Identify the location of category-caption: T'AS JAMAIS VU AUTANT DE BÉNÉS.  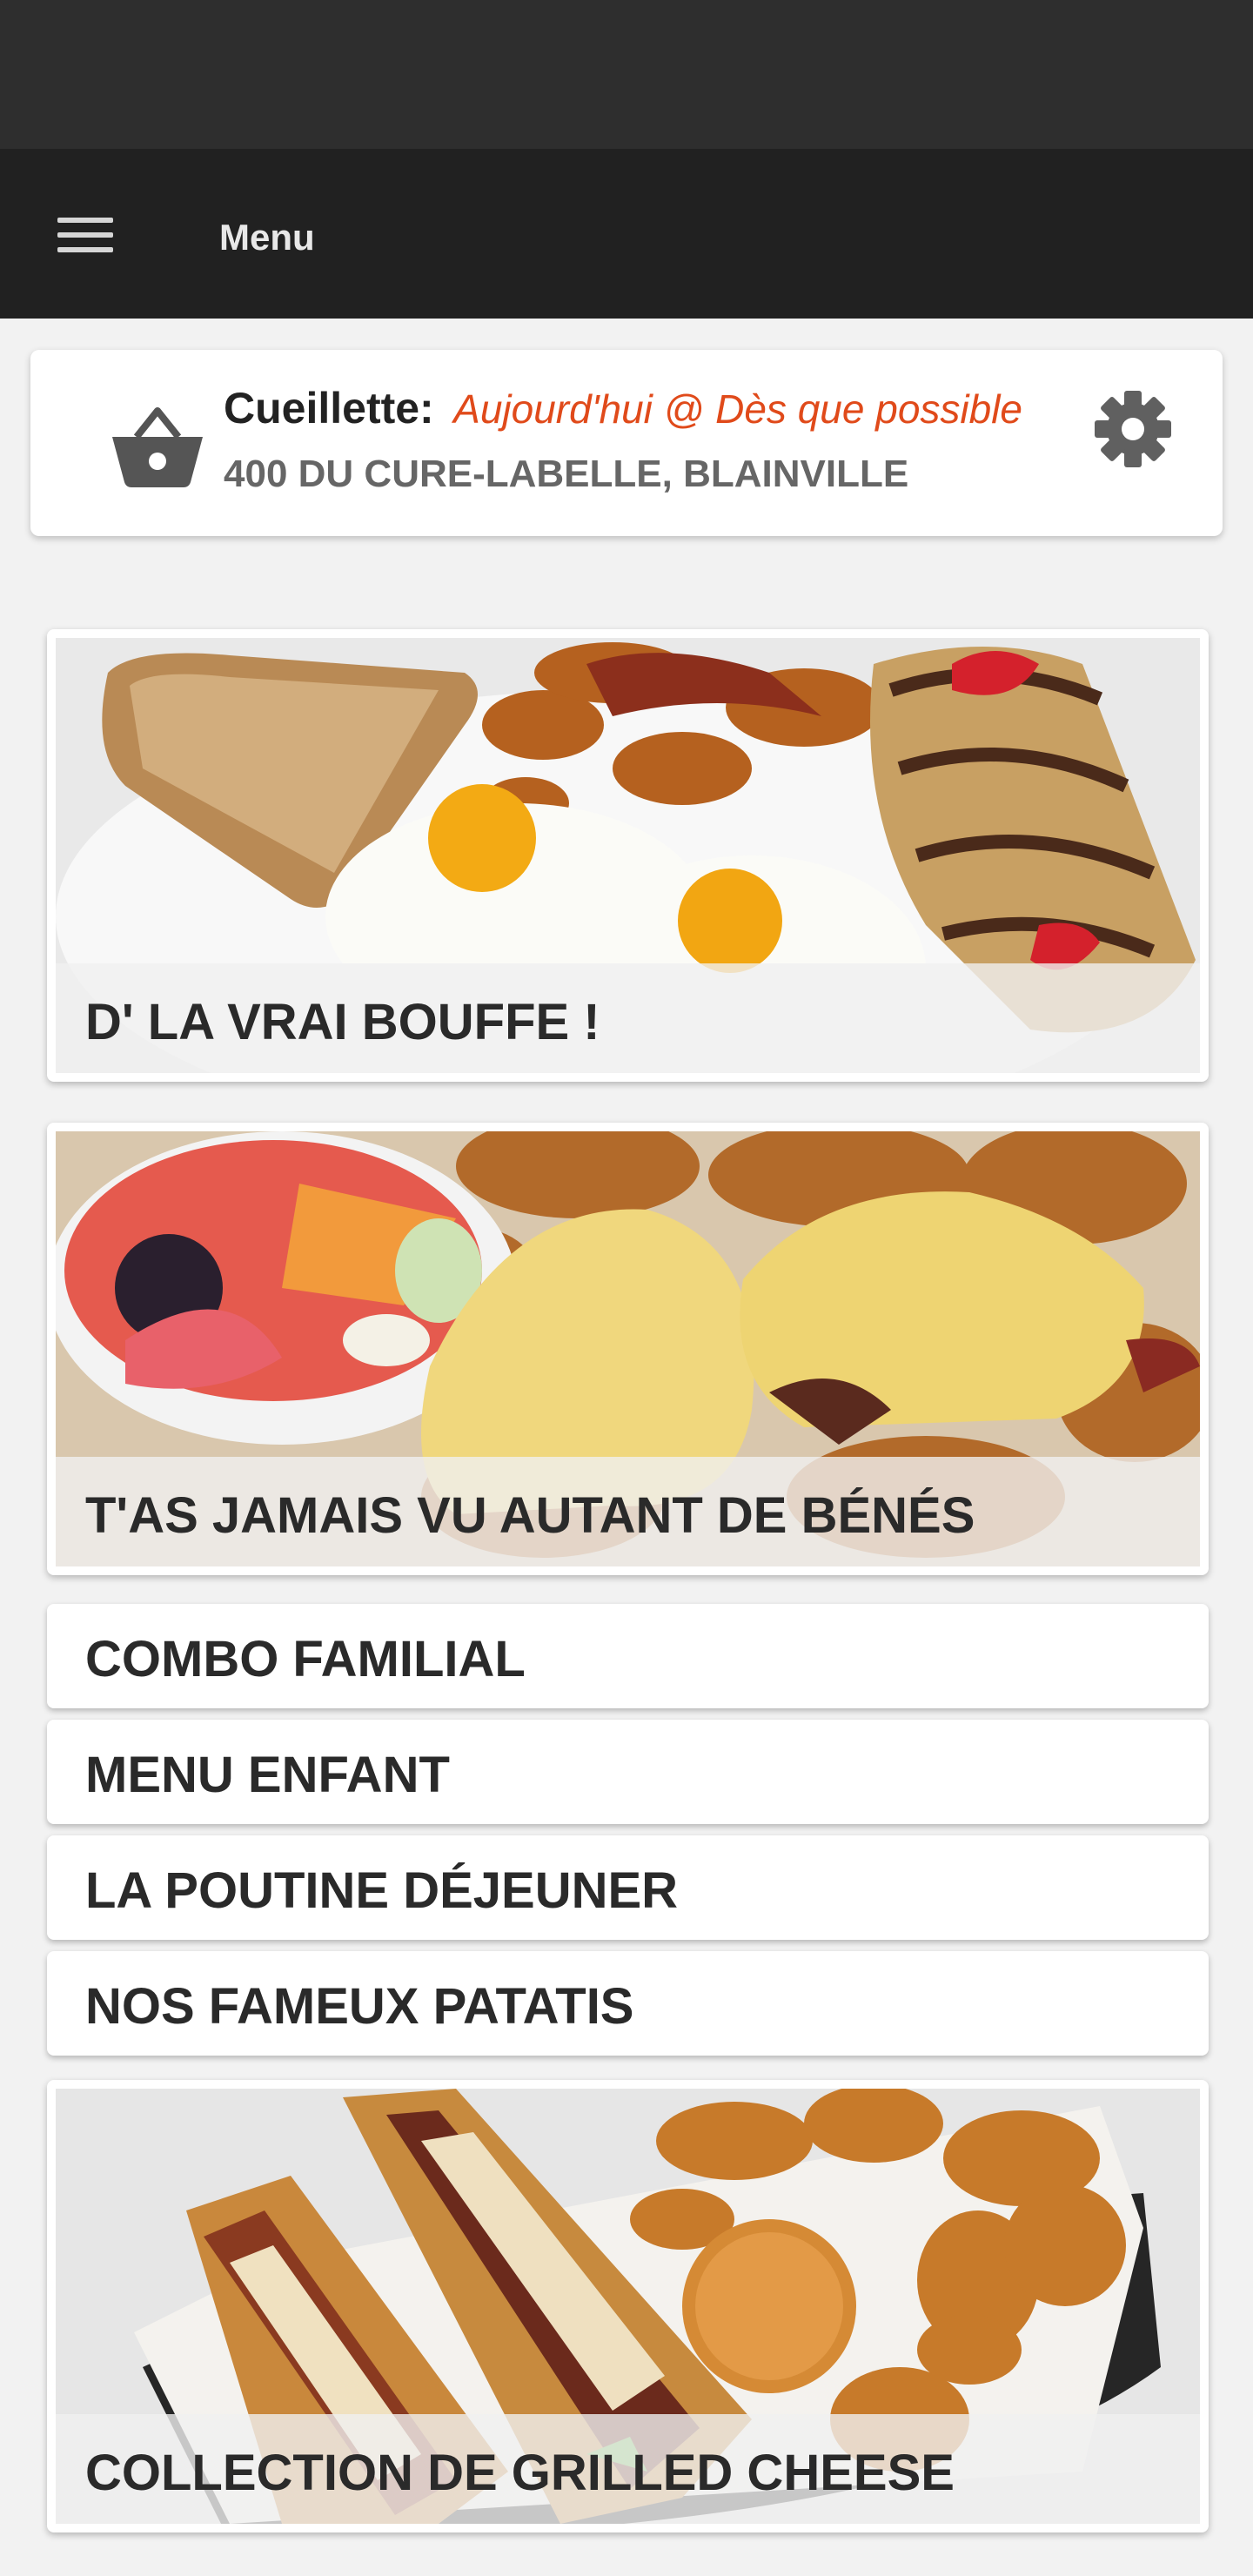
(628, 1512).